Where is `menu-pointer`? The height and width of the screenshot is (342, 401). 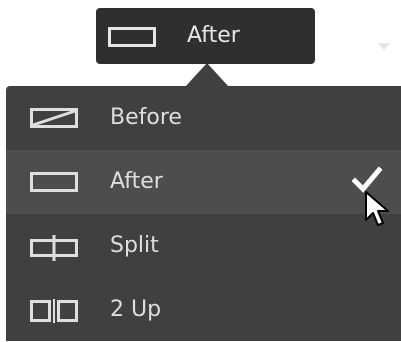 menu-pointer is located at coordinates (207, 75).